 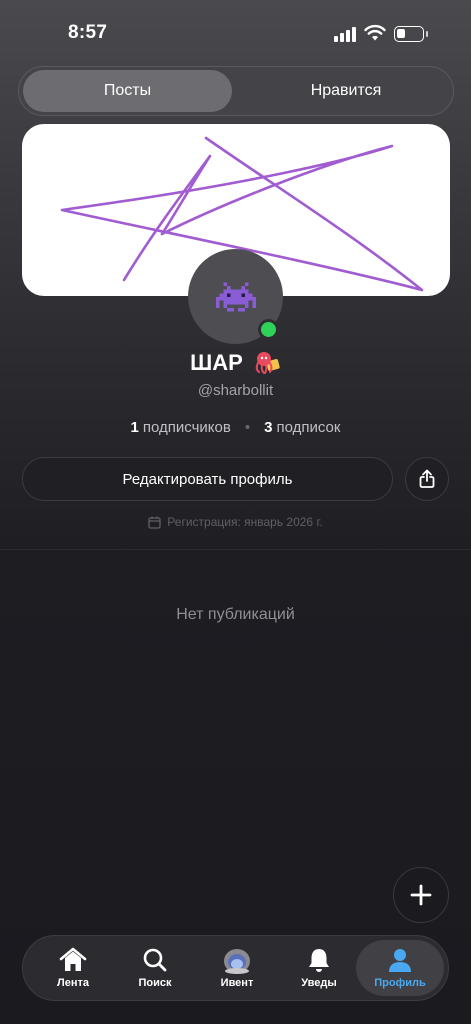 What do you see at coordinates (375, 32) in the screenshot?
I see `wifi-icon` at bounding box center [375, 32].